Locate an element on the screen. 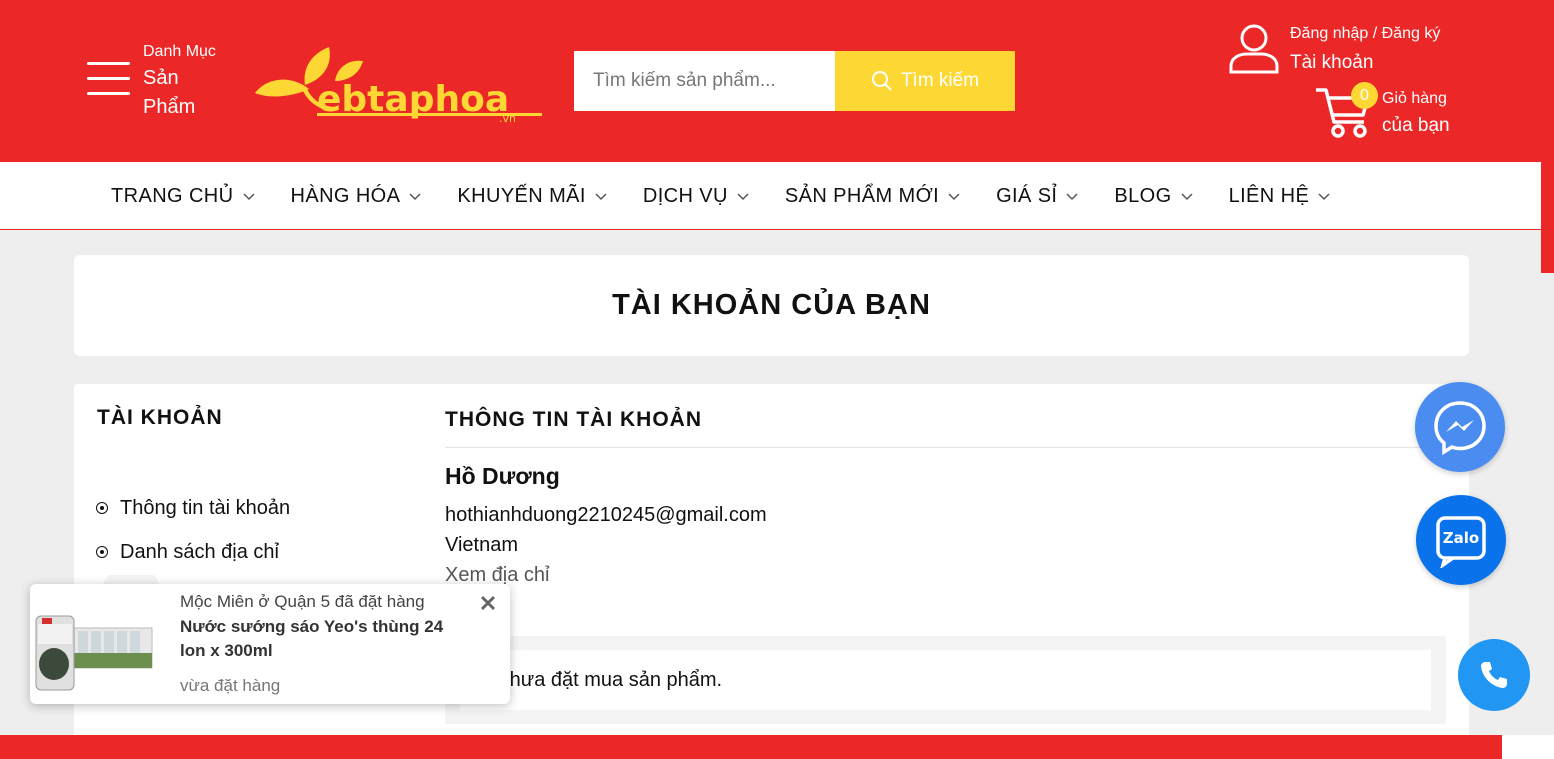 The image size is (1554, 759). category-menu-button: Danh Mục Sản Phẩm is located at coordinates (151, 81).